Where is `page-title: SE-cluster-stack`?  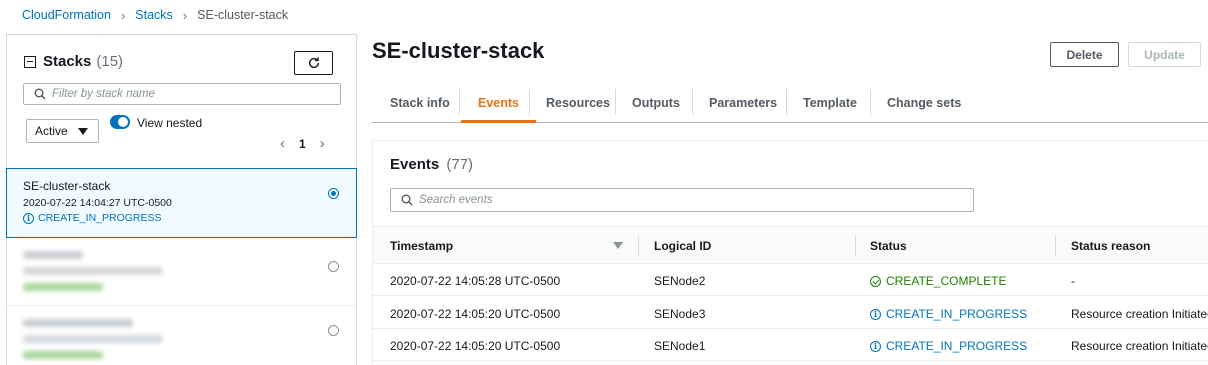
page-title: SE-cluster-stack is located at coordinates (458, 50).